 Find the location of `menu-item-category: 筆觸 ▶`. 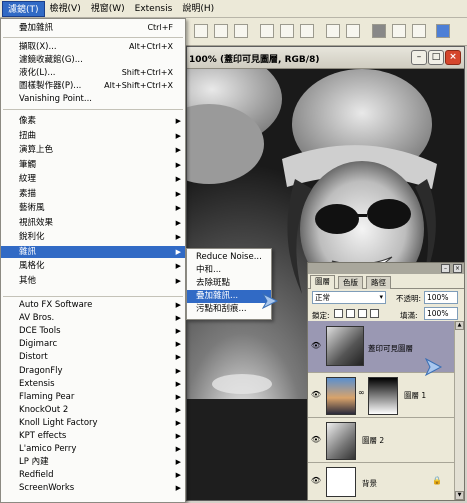

menu-item-category: 筆觸 ▶ is located at coordinates (93, 165).